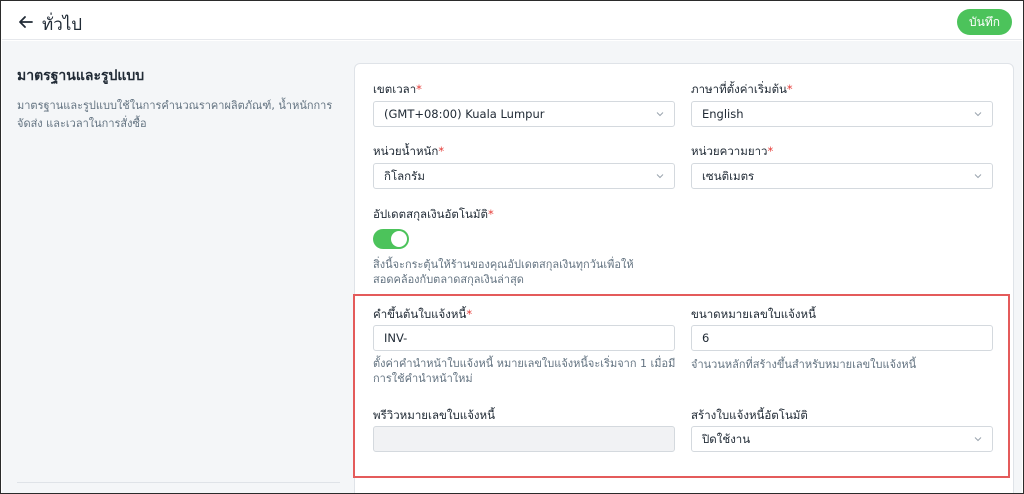  I want to click on invoice-prefix-input: INV-, so click(524, 338).